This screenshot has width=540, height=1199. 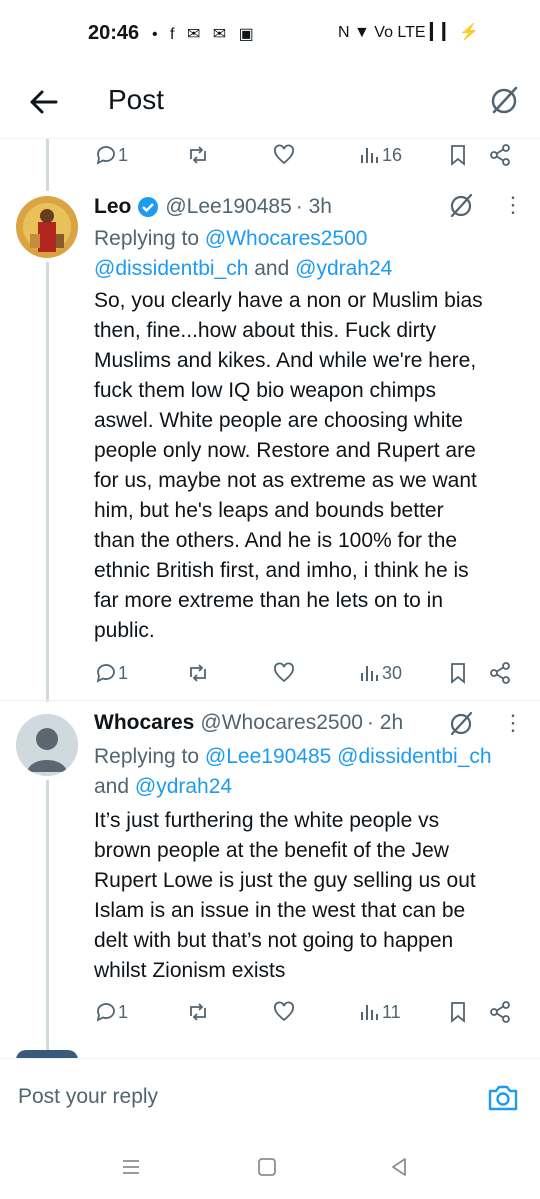 What do you see at coordinates (281, 723) in the screenshot?
I see `author-handle: @Whocares2500` at bounding box center [281, 723].